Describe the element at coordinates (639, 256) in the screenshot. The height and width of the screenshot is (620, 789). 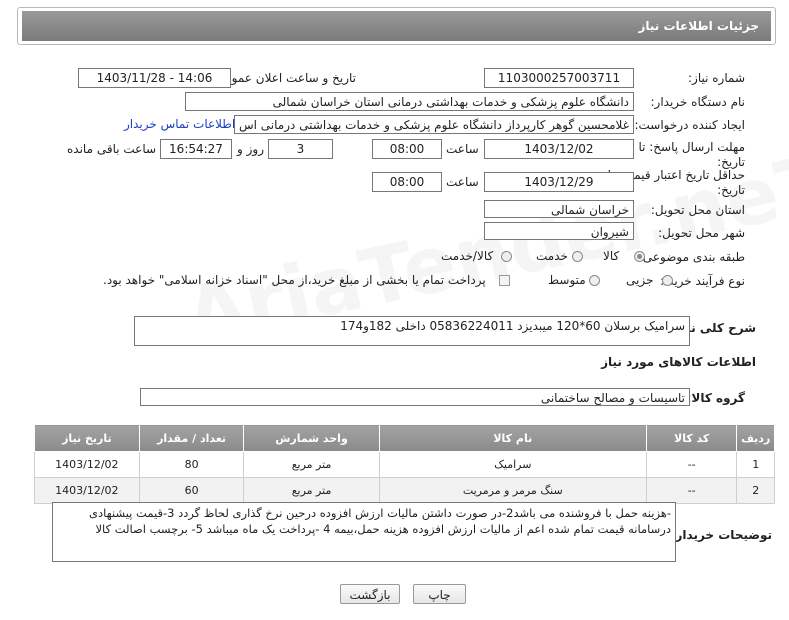
I see `category-radio-goods` at that location.